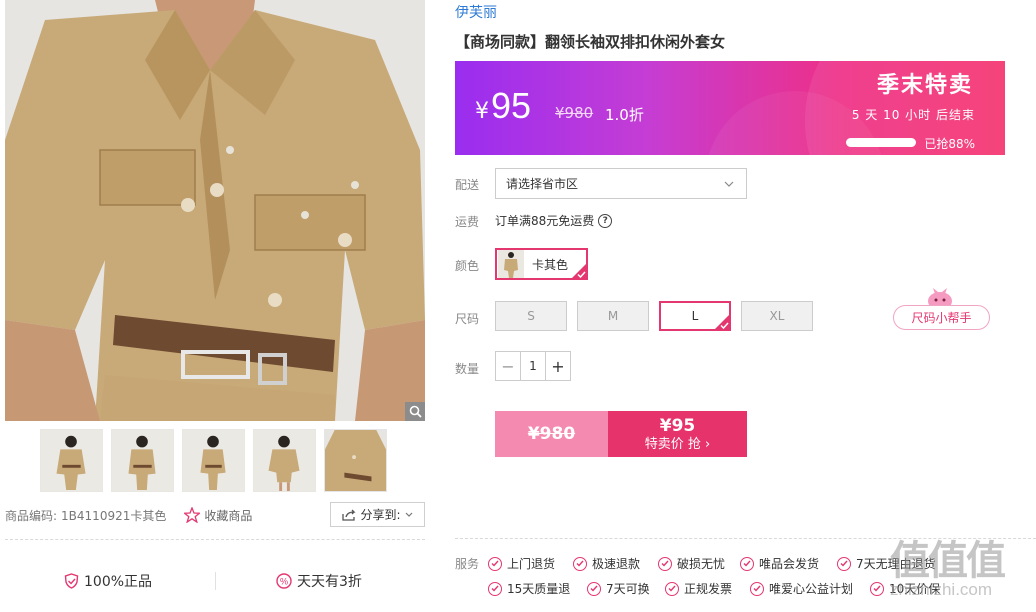 The width and height of the screenshot is (1036, 612). Describe the element at coordinates (118, 582) in the screenshot. I see `promise-authentic-label: 100%正品` at that location.